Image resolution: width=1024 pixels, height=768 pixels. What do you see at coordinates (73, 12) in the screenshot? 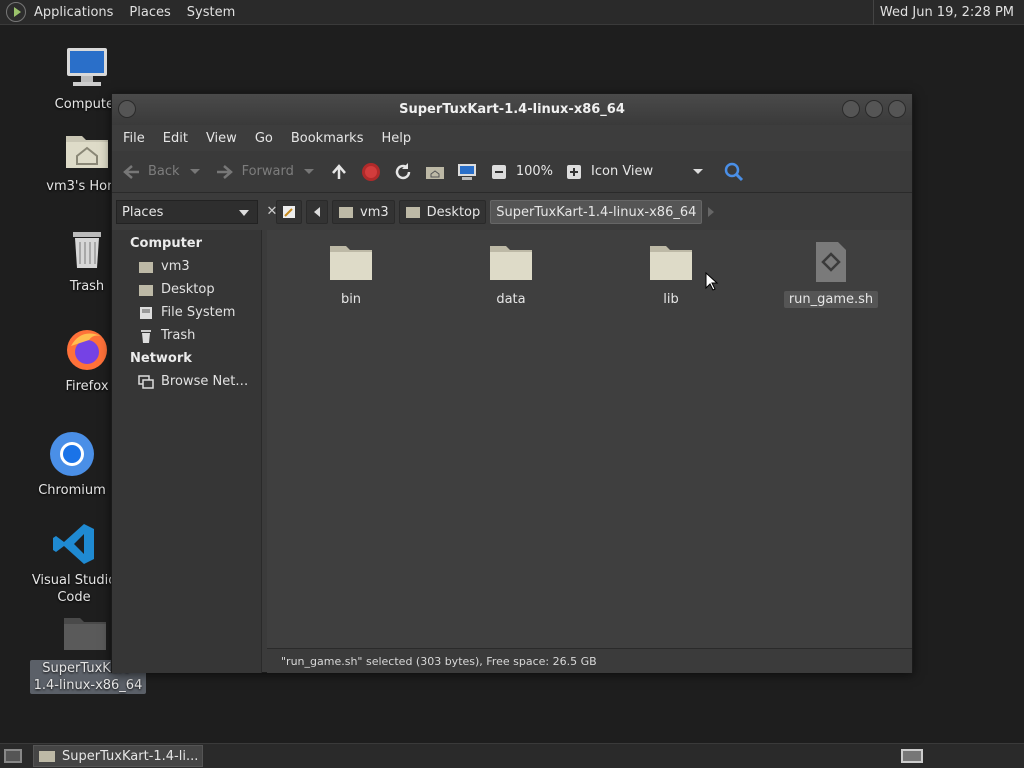
I see `applications-menu: Applications` at bounding box center [73, 12].